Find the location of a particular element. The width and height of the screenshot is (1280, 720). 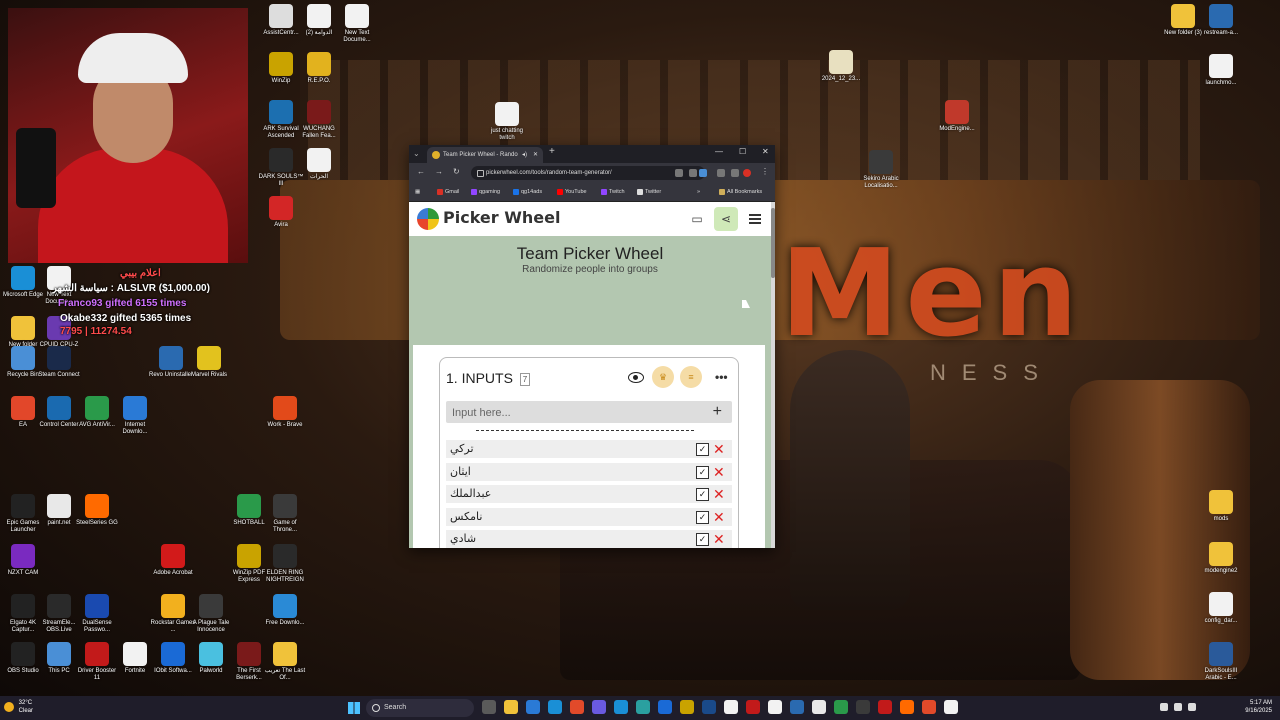

share-icon: ⋖ is located at coordinates (726, 219).